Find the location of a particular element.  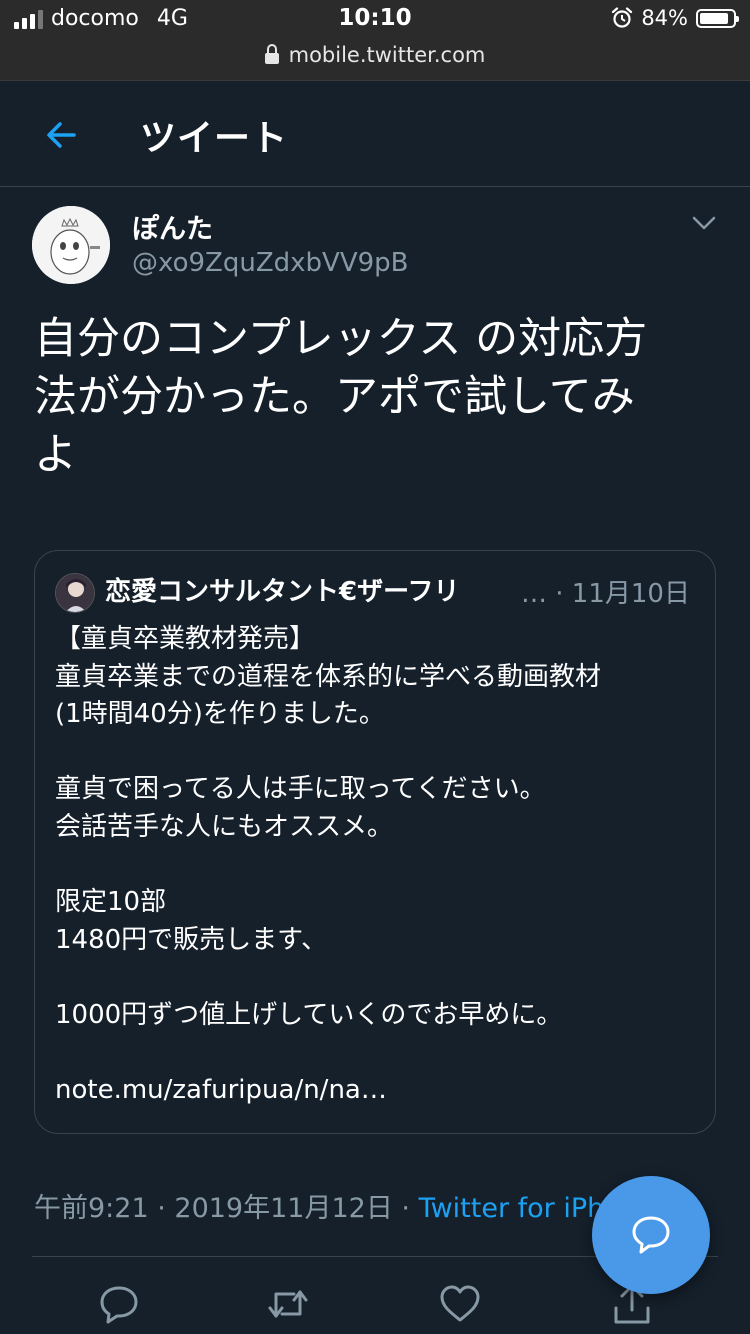

status-bar: docomo 4G 10:10 84% is located at coordinates (375, 20).